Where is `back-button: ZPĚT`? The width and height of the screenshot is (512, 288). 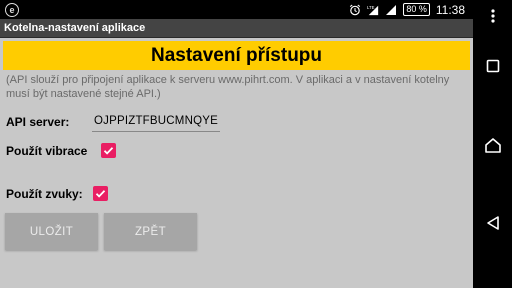
back-button: ZPĚT is located at coordinates (150, 231).